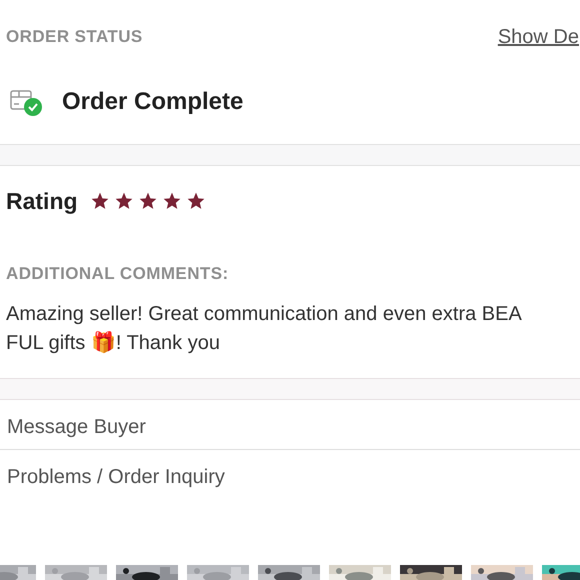 The height and width of the screenshot is (580, 580). I want to click on section-heading: ORDER STATUS, so click(74, 37).